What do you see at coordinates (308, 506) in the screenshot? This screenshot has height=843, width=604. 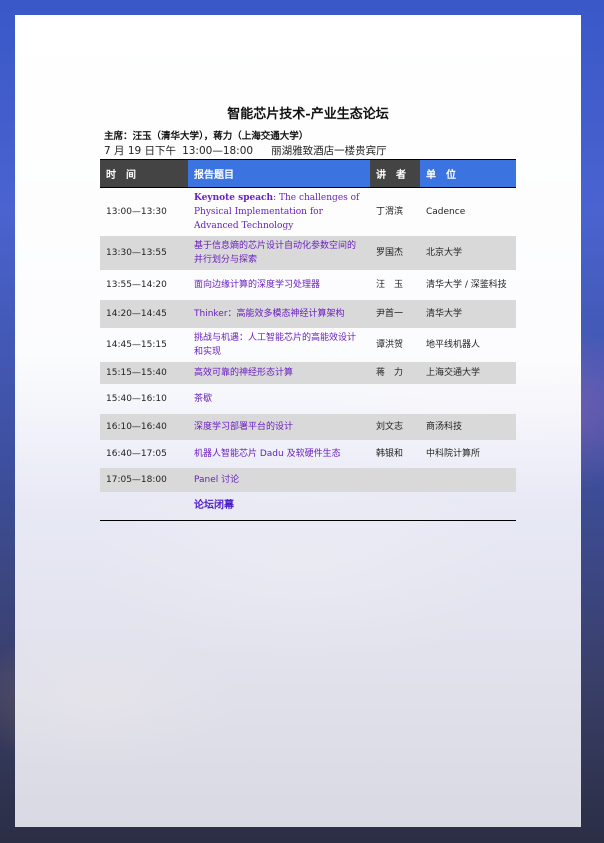 I see `table-row: 论坛闭幕` at bounding box center [308, 506].